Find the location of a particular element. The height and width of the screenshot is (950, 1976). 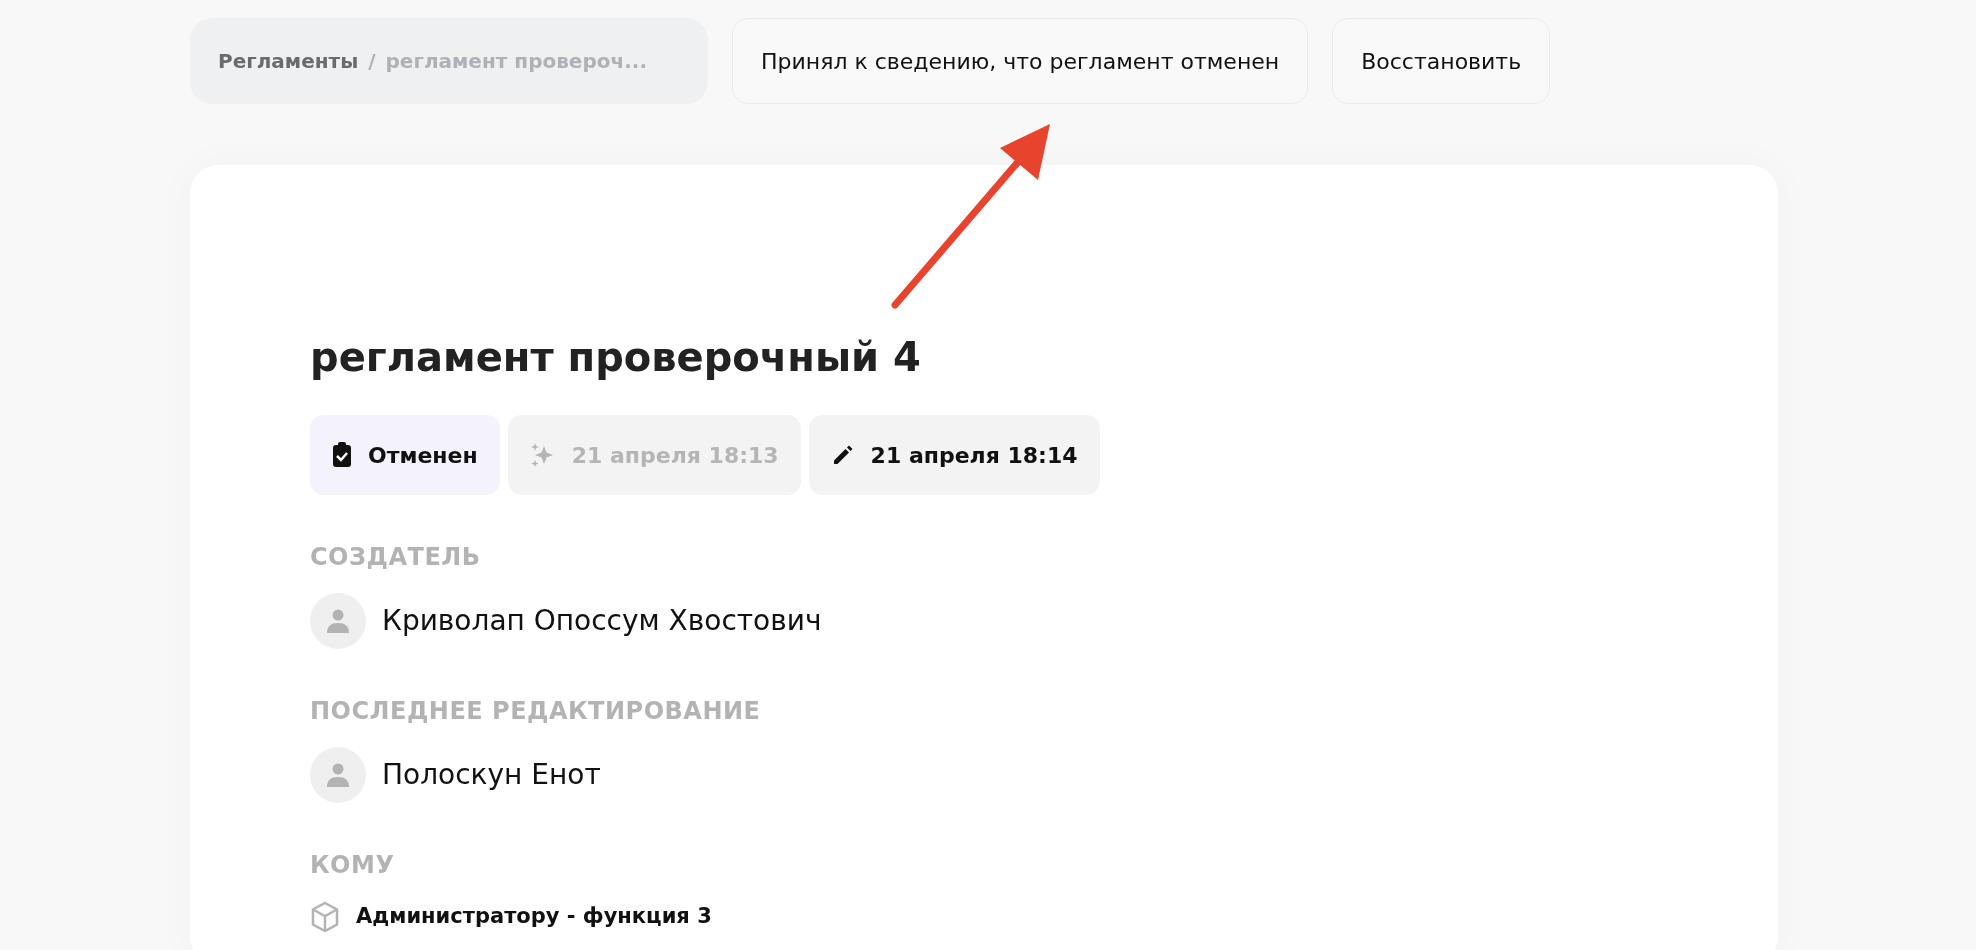

badge-label: 21 апреля 18:13 is located at coordinates (675, 455).